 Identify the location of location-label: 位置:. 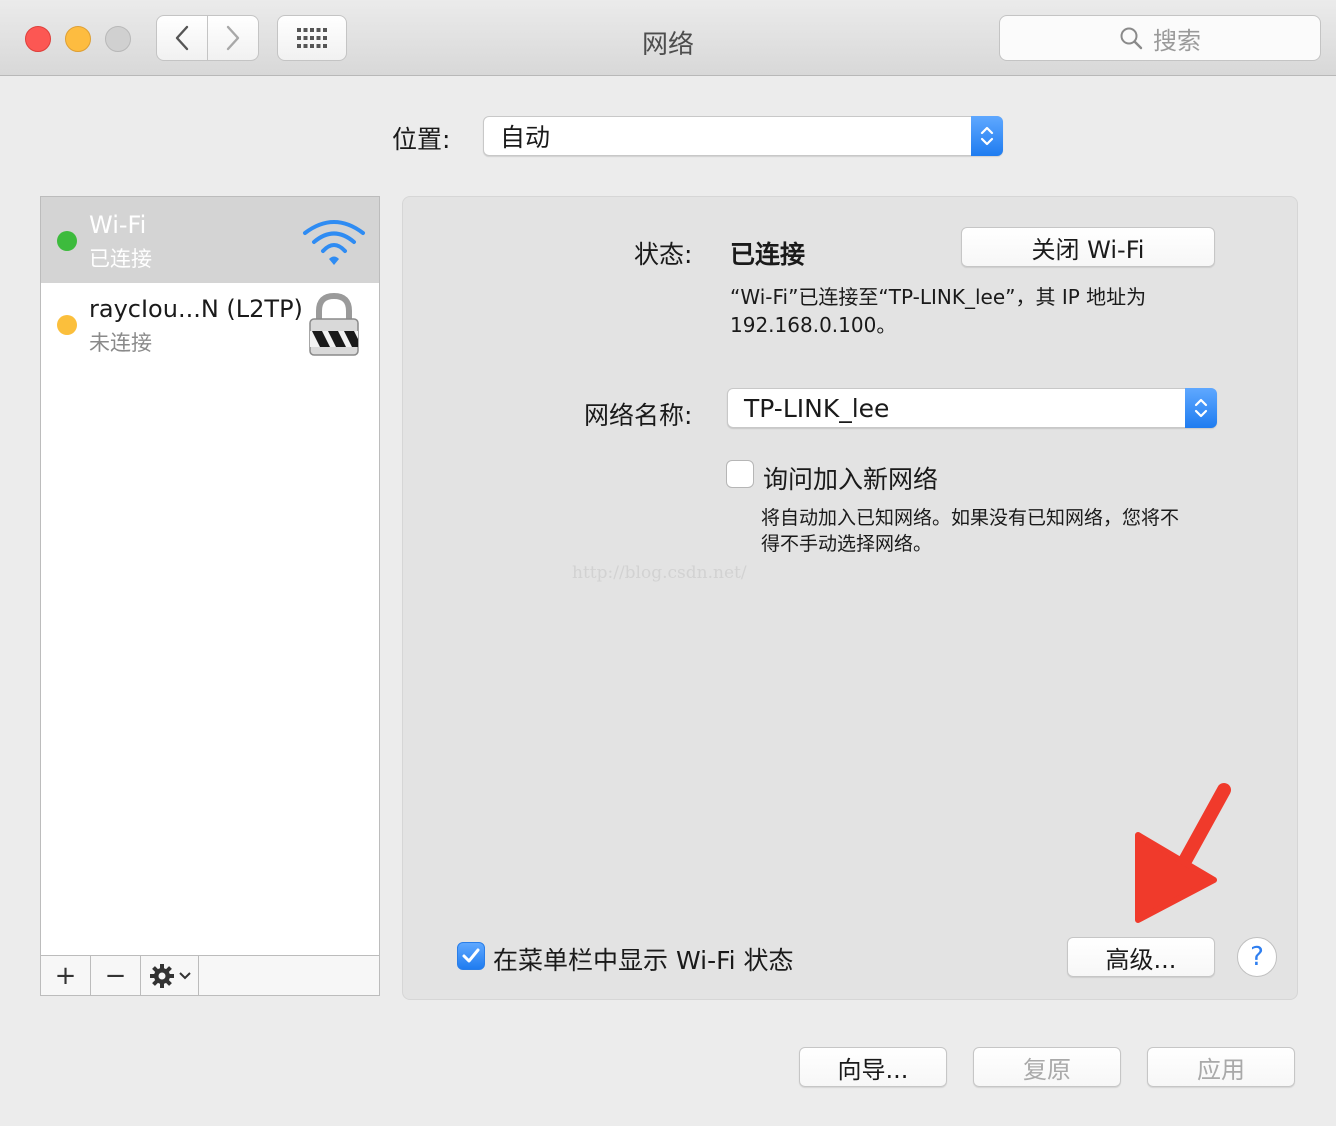
(421, 139).